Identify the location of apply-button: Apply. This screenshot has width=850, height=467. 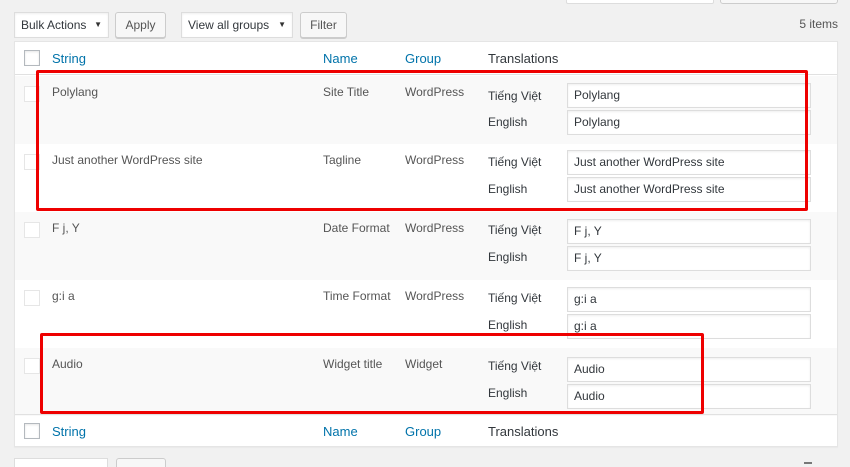
(140, 25).